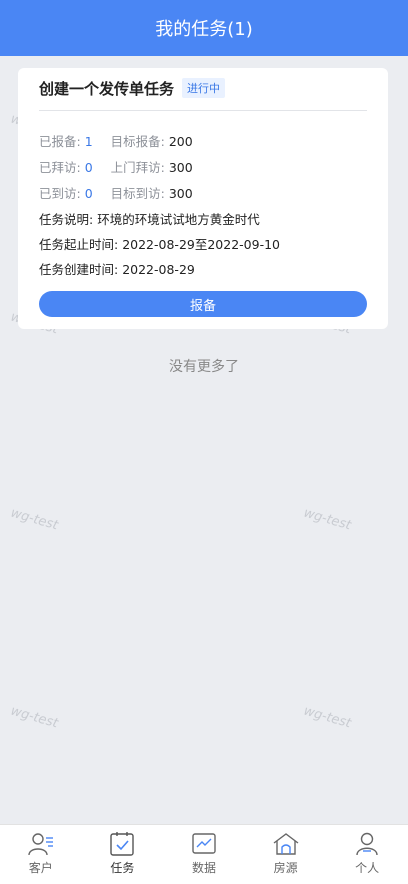 Image resolution: width=408 pixels, height=884 pixels. Describe the element at coordinates (40, 844) in the screenshot. I see `customer-icon` at that location.